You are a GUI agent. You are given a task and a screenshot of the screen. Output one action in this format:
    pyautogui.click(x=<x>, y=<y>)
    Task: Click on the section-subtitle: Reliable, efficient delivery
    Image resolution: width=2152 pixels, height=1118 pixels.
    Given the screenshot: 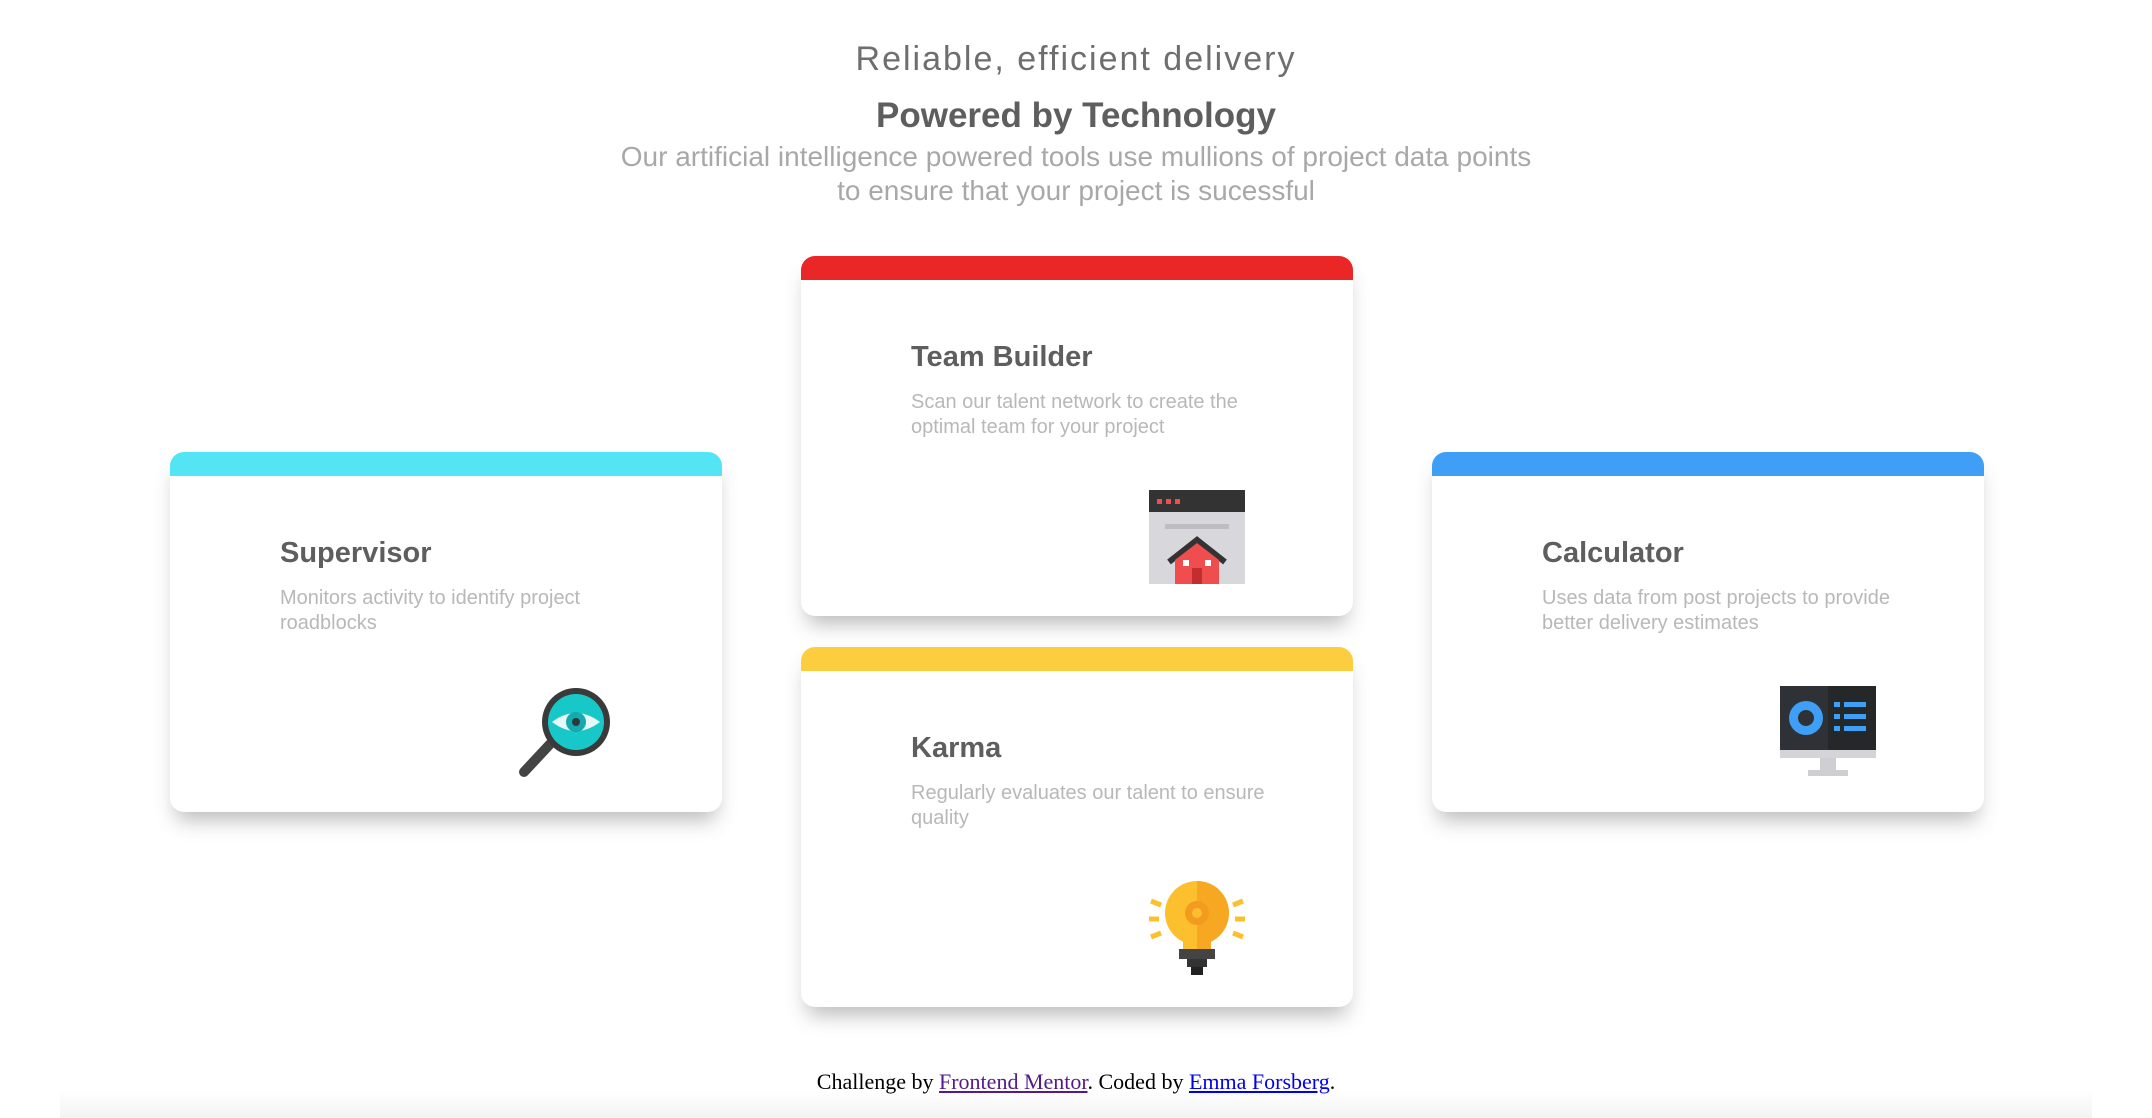 What is the action you would take?
    pyautogui.click(x=1076, y=59)
    